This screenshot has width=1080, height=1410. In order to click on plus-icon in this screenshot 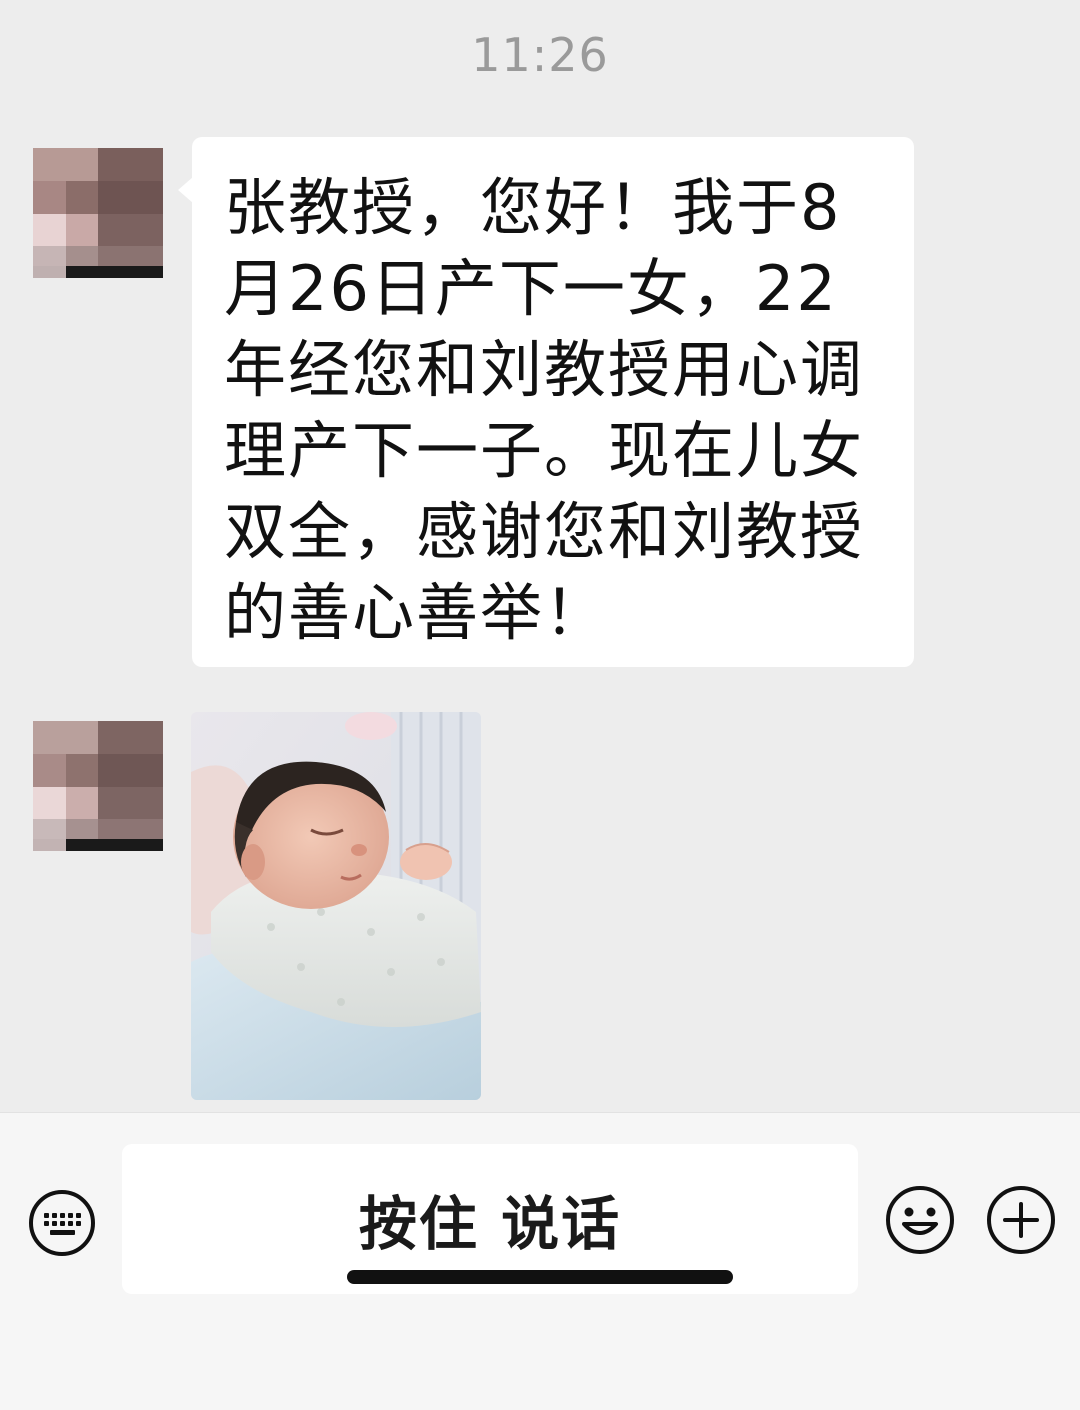, I will do `click(1021, 1220)`.